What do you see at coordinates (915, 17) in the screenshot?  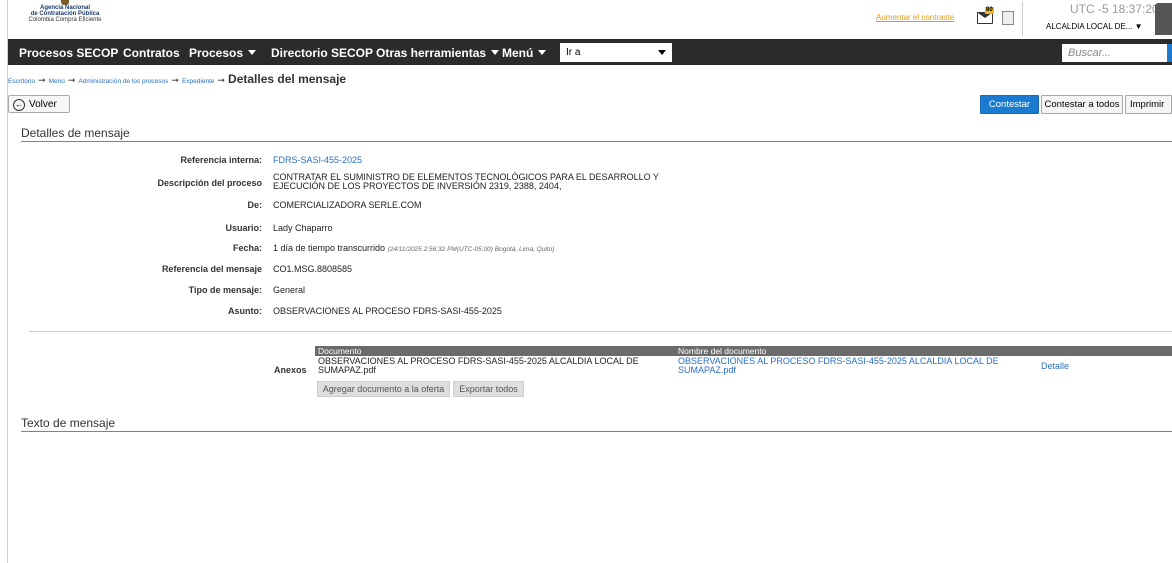 I see `increase-contrast-link: Aumentar el contraste` at bounding box center [915, 17].